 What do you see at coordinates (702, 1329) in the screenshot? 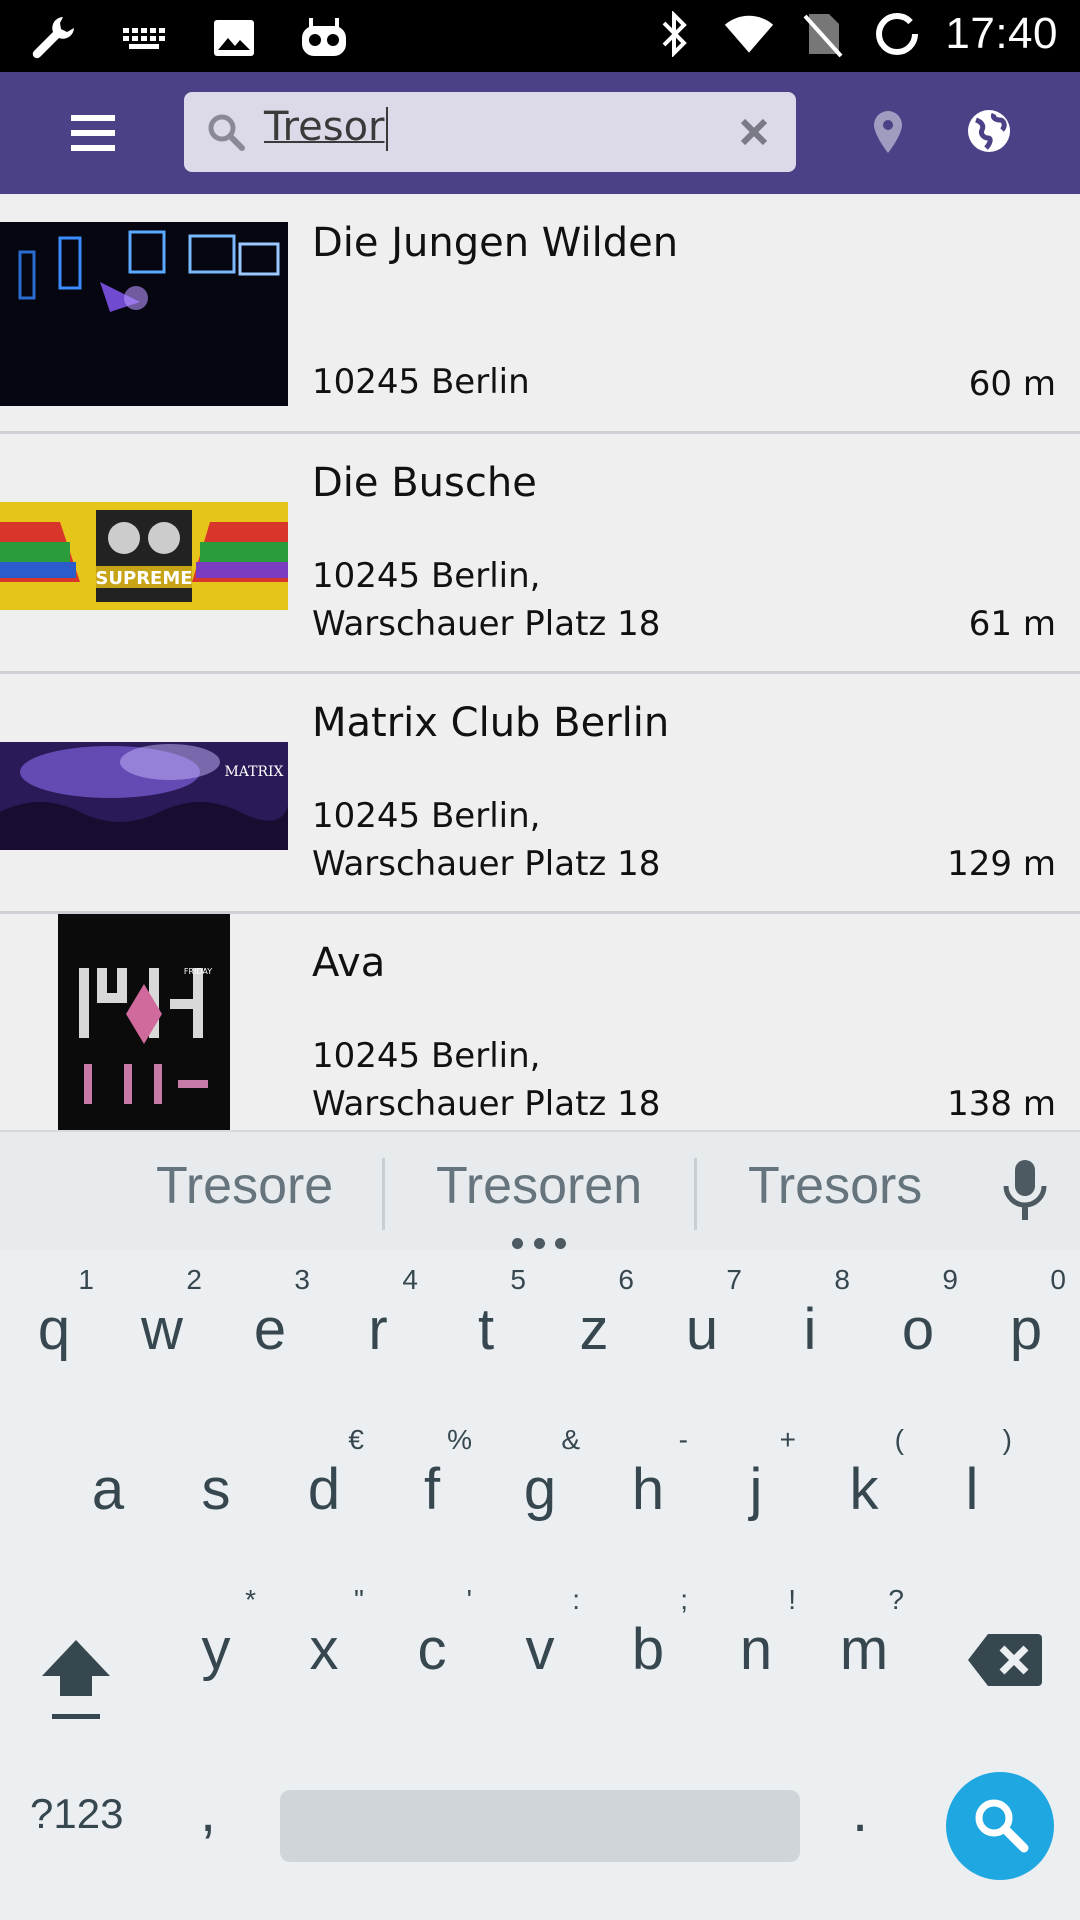
I see `key-label: u` at bounding box center [702, 1329].